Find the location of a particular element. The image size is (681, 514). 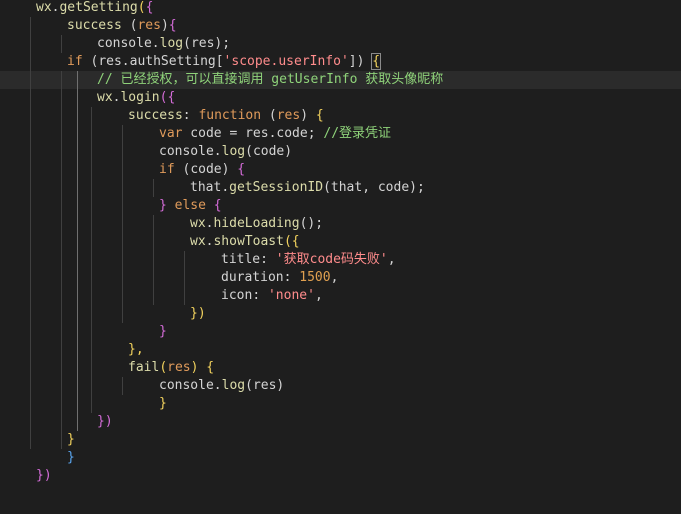

code-line-text: } else { is located at coordinates (190, 206).